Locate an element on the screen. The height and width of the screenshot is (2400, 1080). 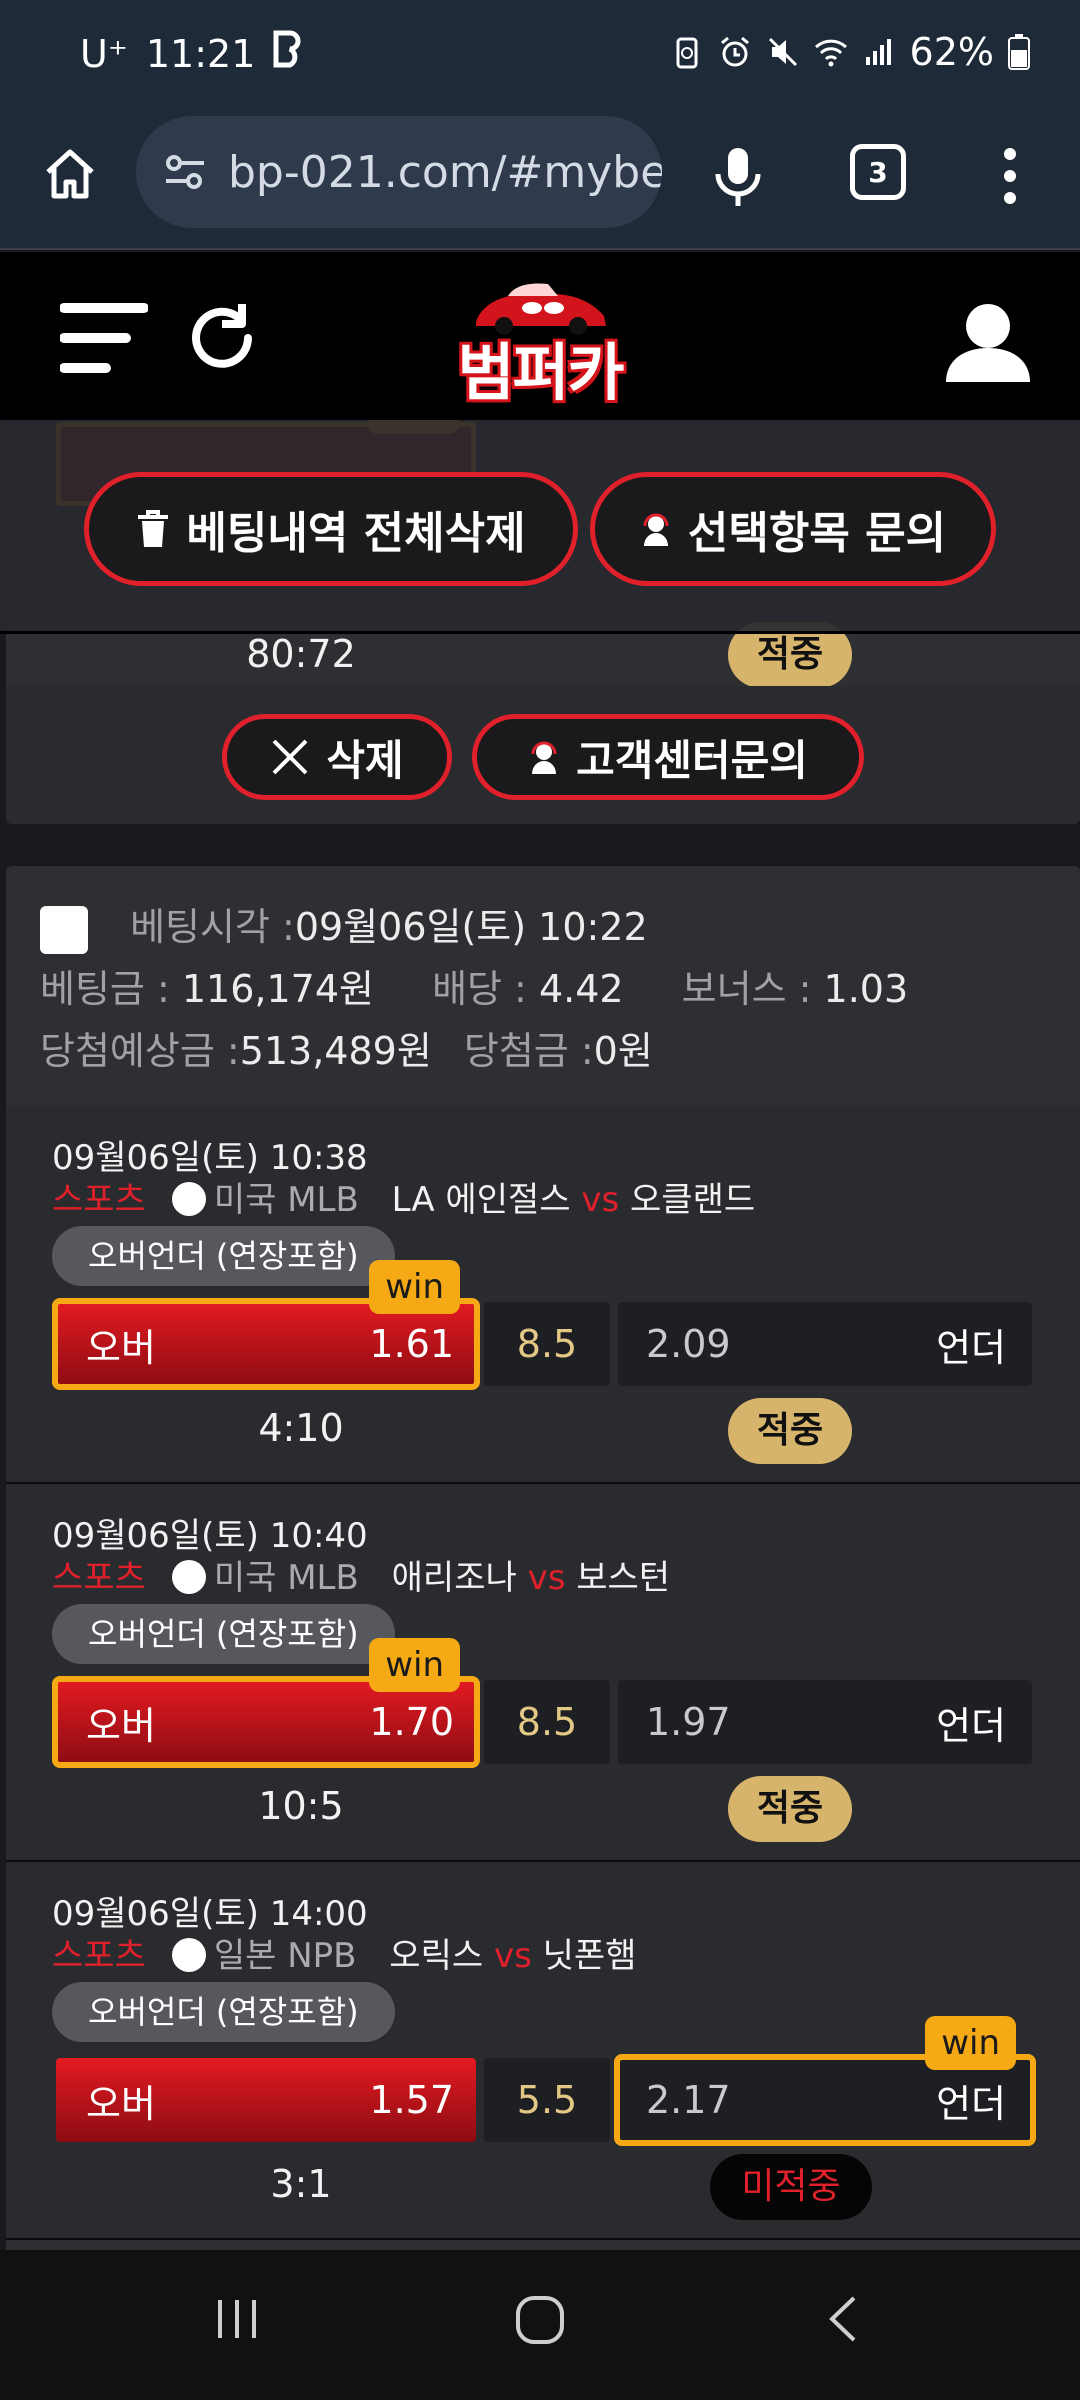
bet-time-value: 09월06일(토) 10:22 is located at coordinates (471, 927).